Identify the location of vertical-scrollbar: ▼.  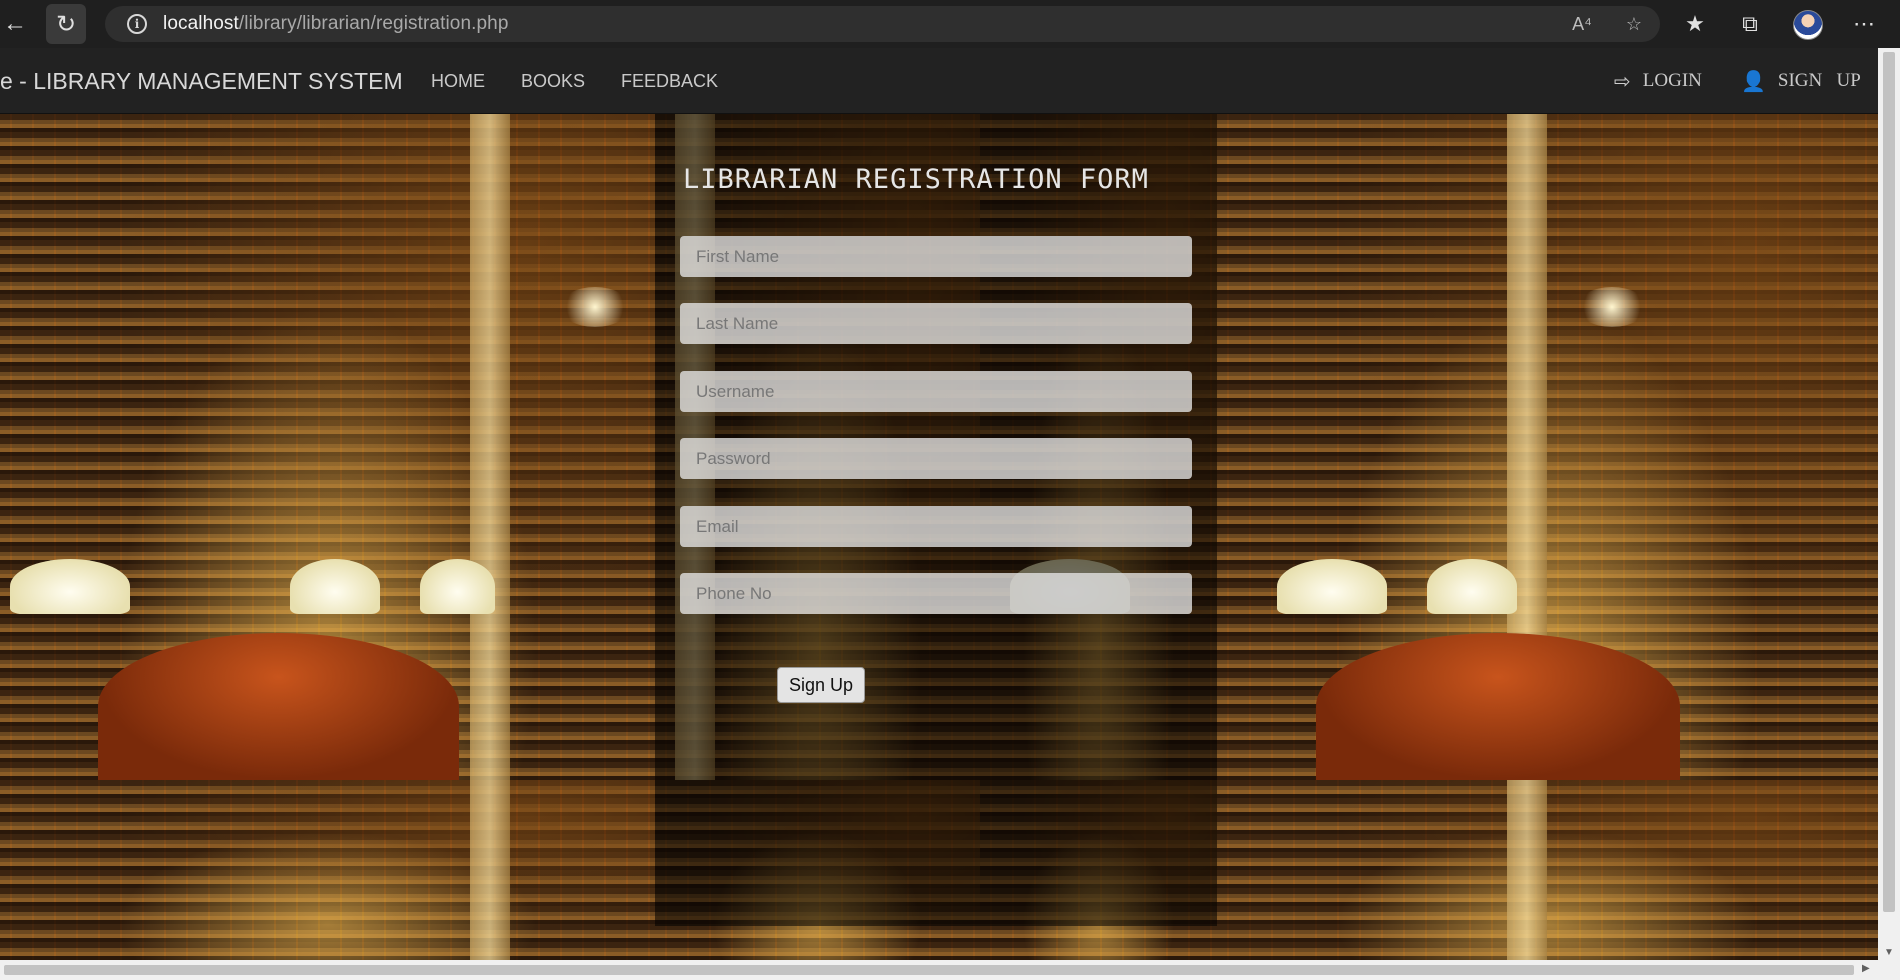
(1889, 504).